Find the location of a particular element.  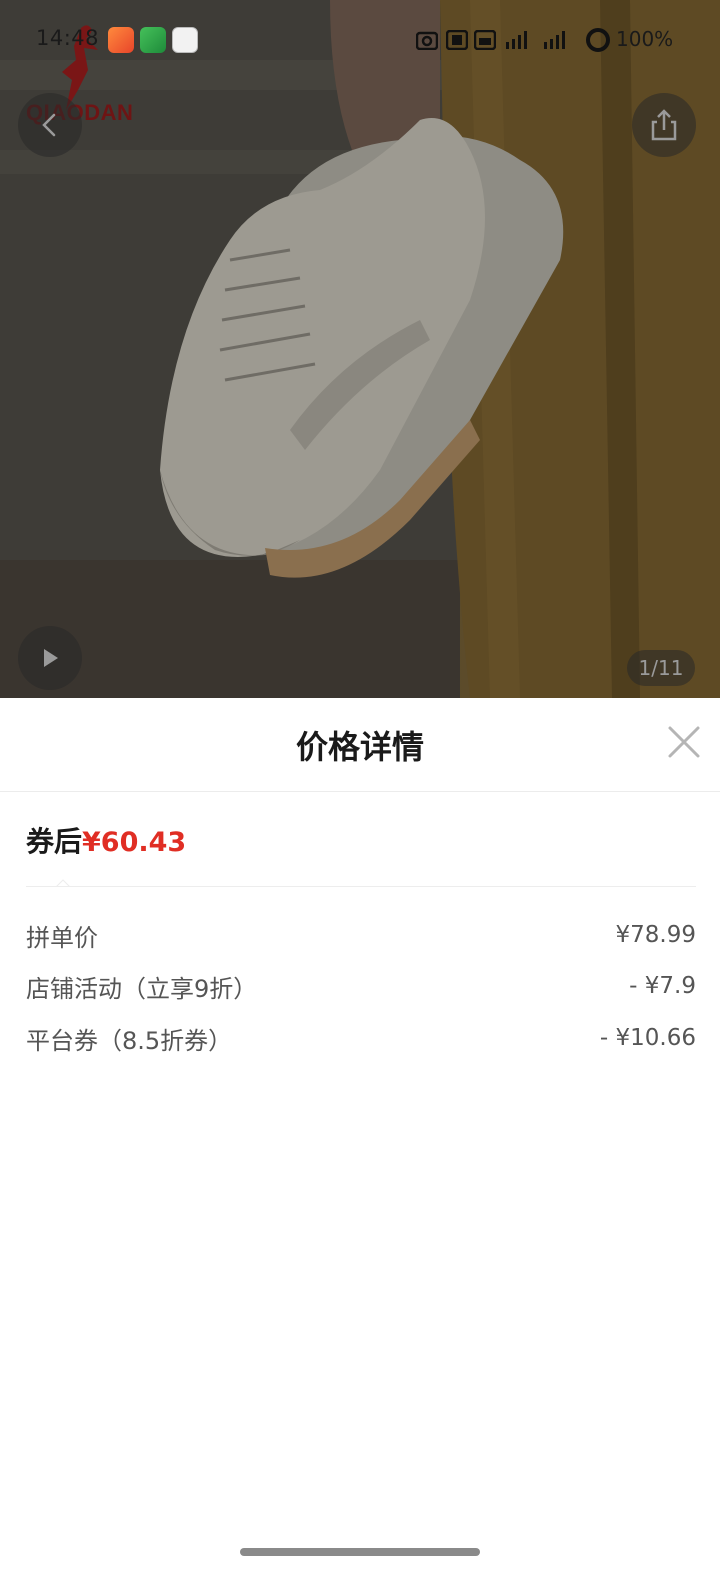

play-icon is located at coordinates (51, 658).